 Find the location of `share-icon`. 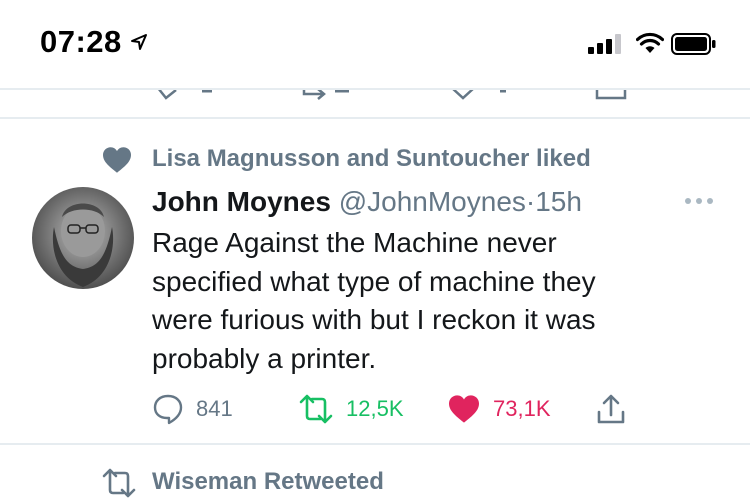

share-icon is located at coordinates (611, 409).